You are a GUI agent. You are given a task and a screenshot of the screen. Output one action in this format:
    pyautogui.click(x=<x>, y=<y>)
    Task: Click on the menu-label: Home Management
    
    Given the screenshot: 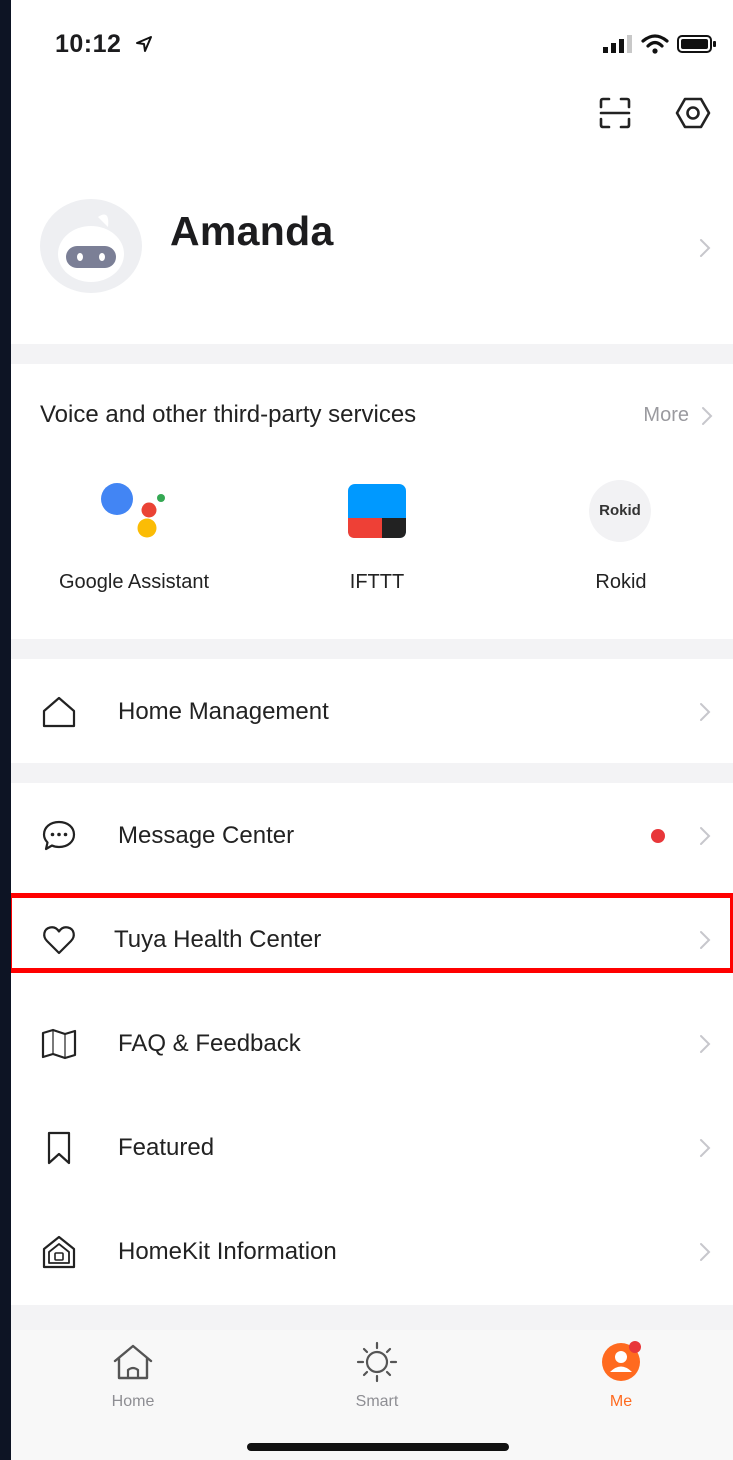 What is the action you would take?
    pyautogui.click(x=223, y=711)
    